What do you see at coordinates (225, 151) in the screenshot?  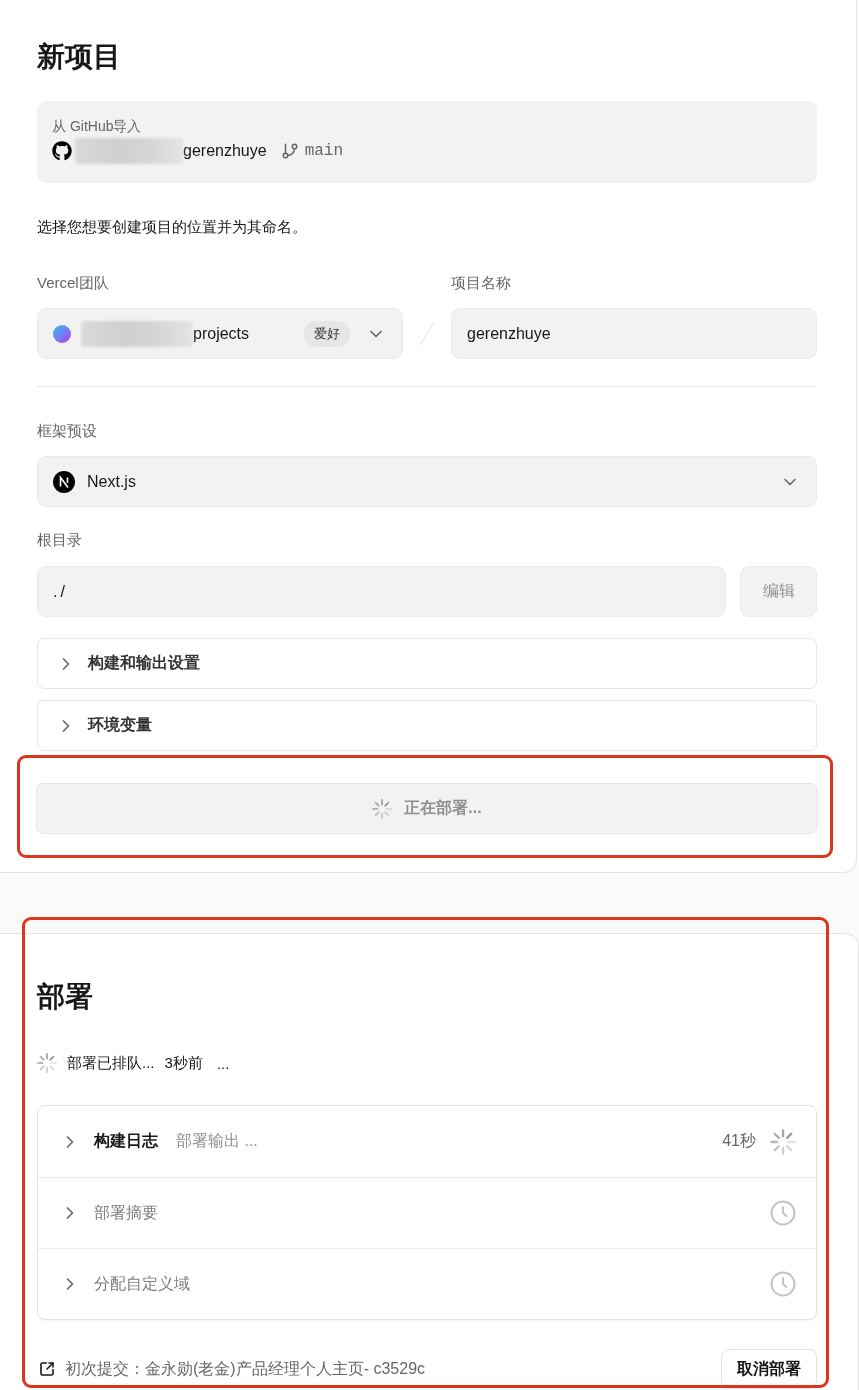 I see `repo-name: gerenzhuye` at bounding box center [225, 151].